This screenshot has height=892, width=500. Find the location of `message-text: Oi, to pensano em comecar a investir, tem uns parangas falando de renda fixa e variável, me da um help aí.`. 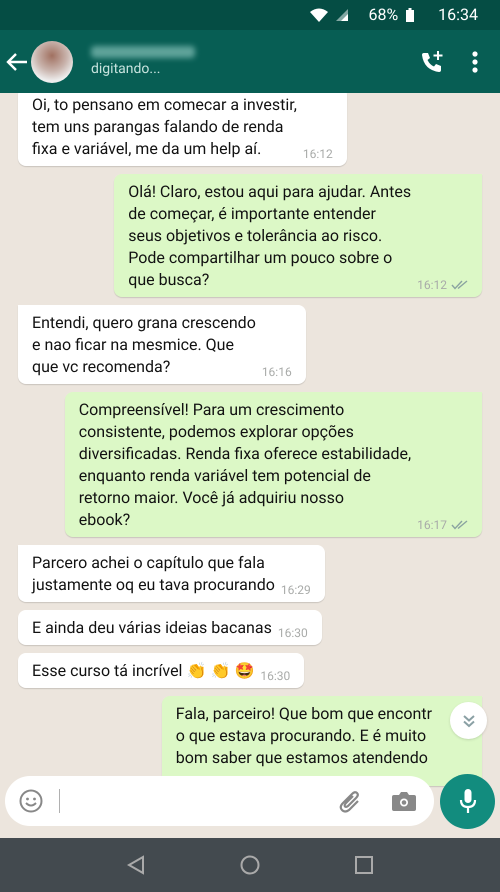

message-text: Oi, to pensano em comecar a investir, tem uns parangas falando de renda fixa e variável, me da um help aí. is located at coordinates (164, 127).